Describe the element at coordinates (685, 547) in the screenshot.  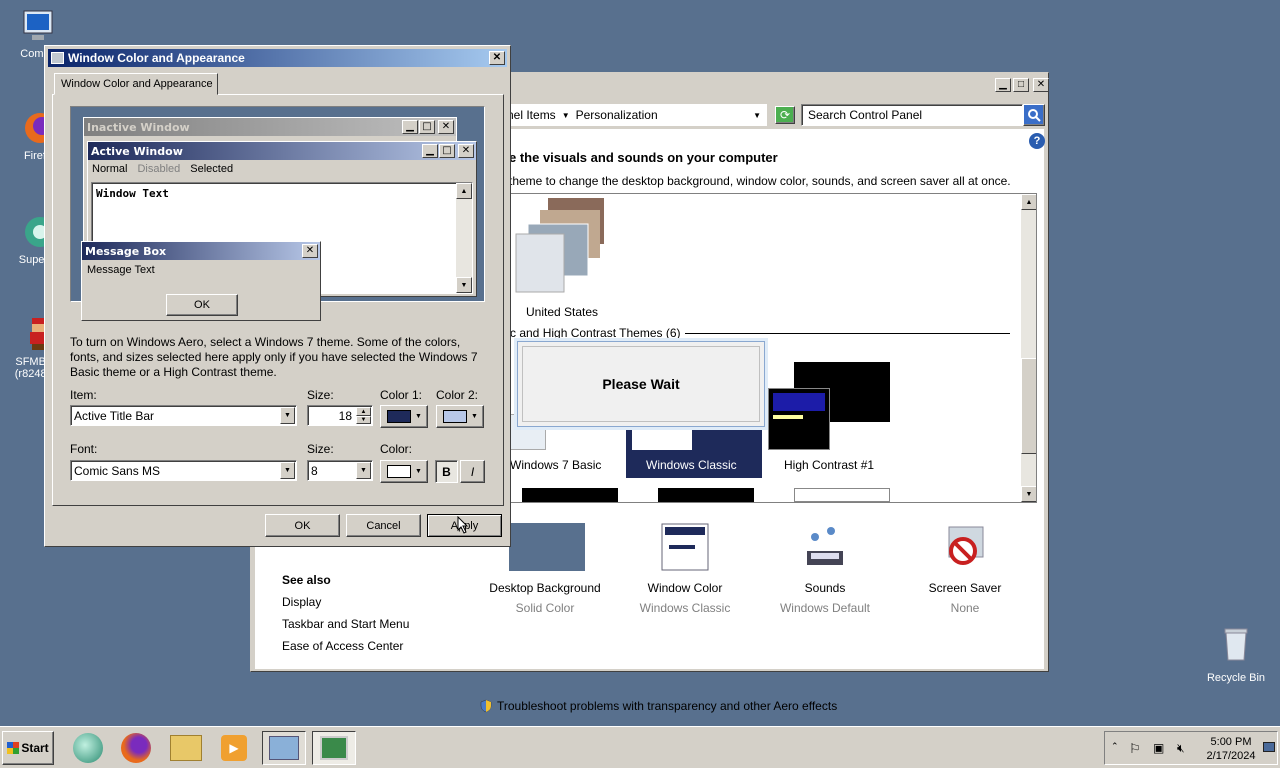
I see `window-color-icon` at that location.